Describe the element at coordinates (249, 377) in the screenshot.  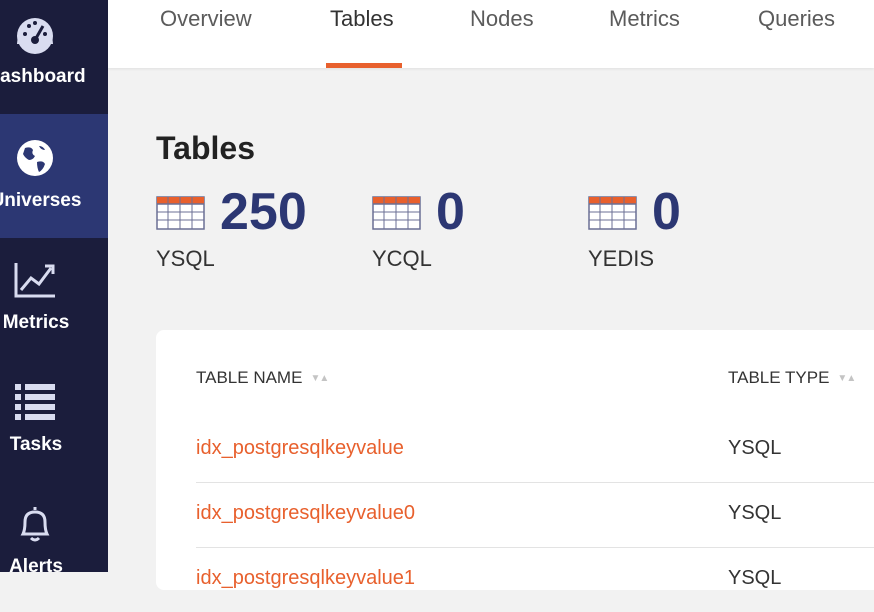
I see `column-header-label: TABLE NAME` at that location.